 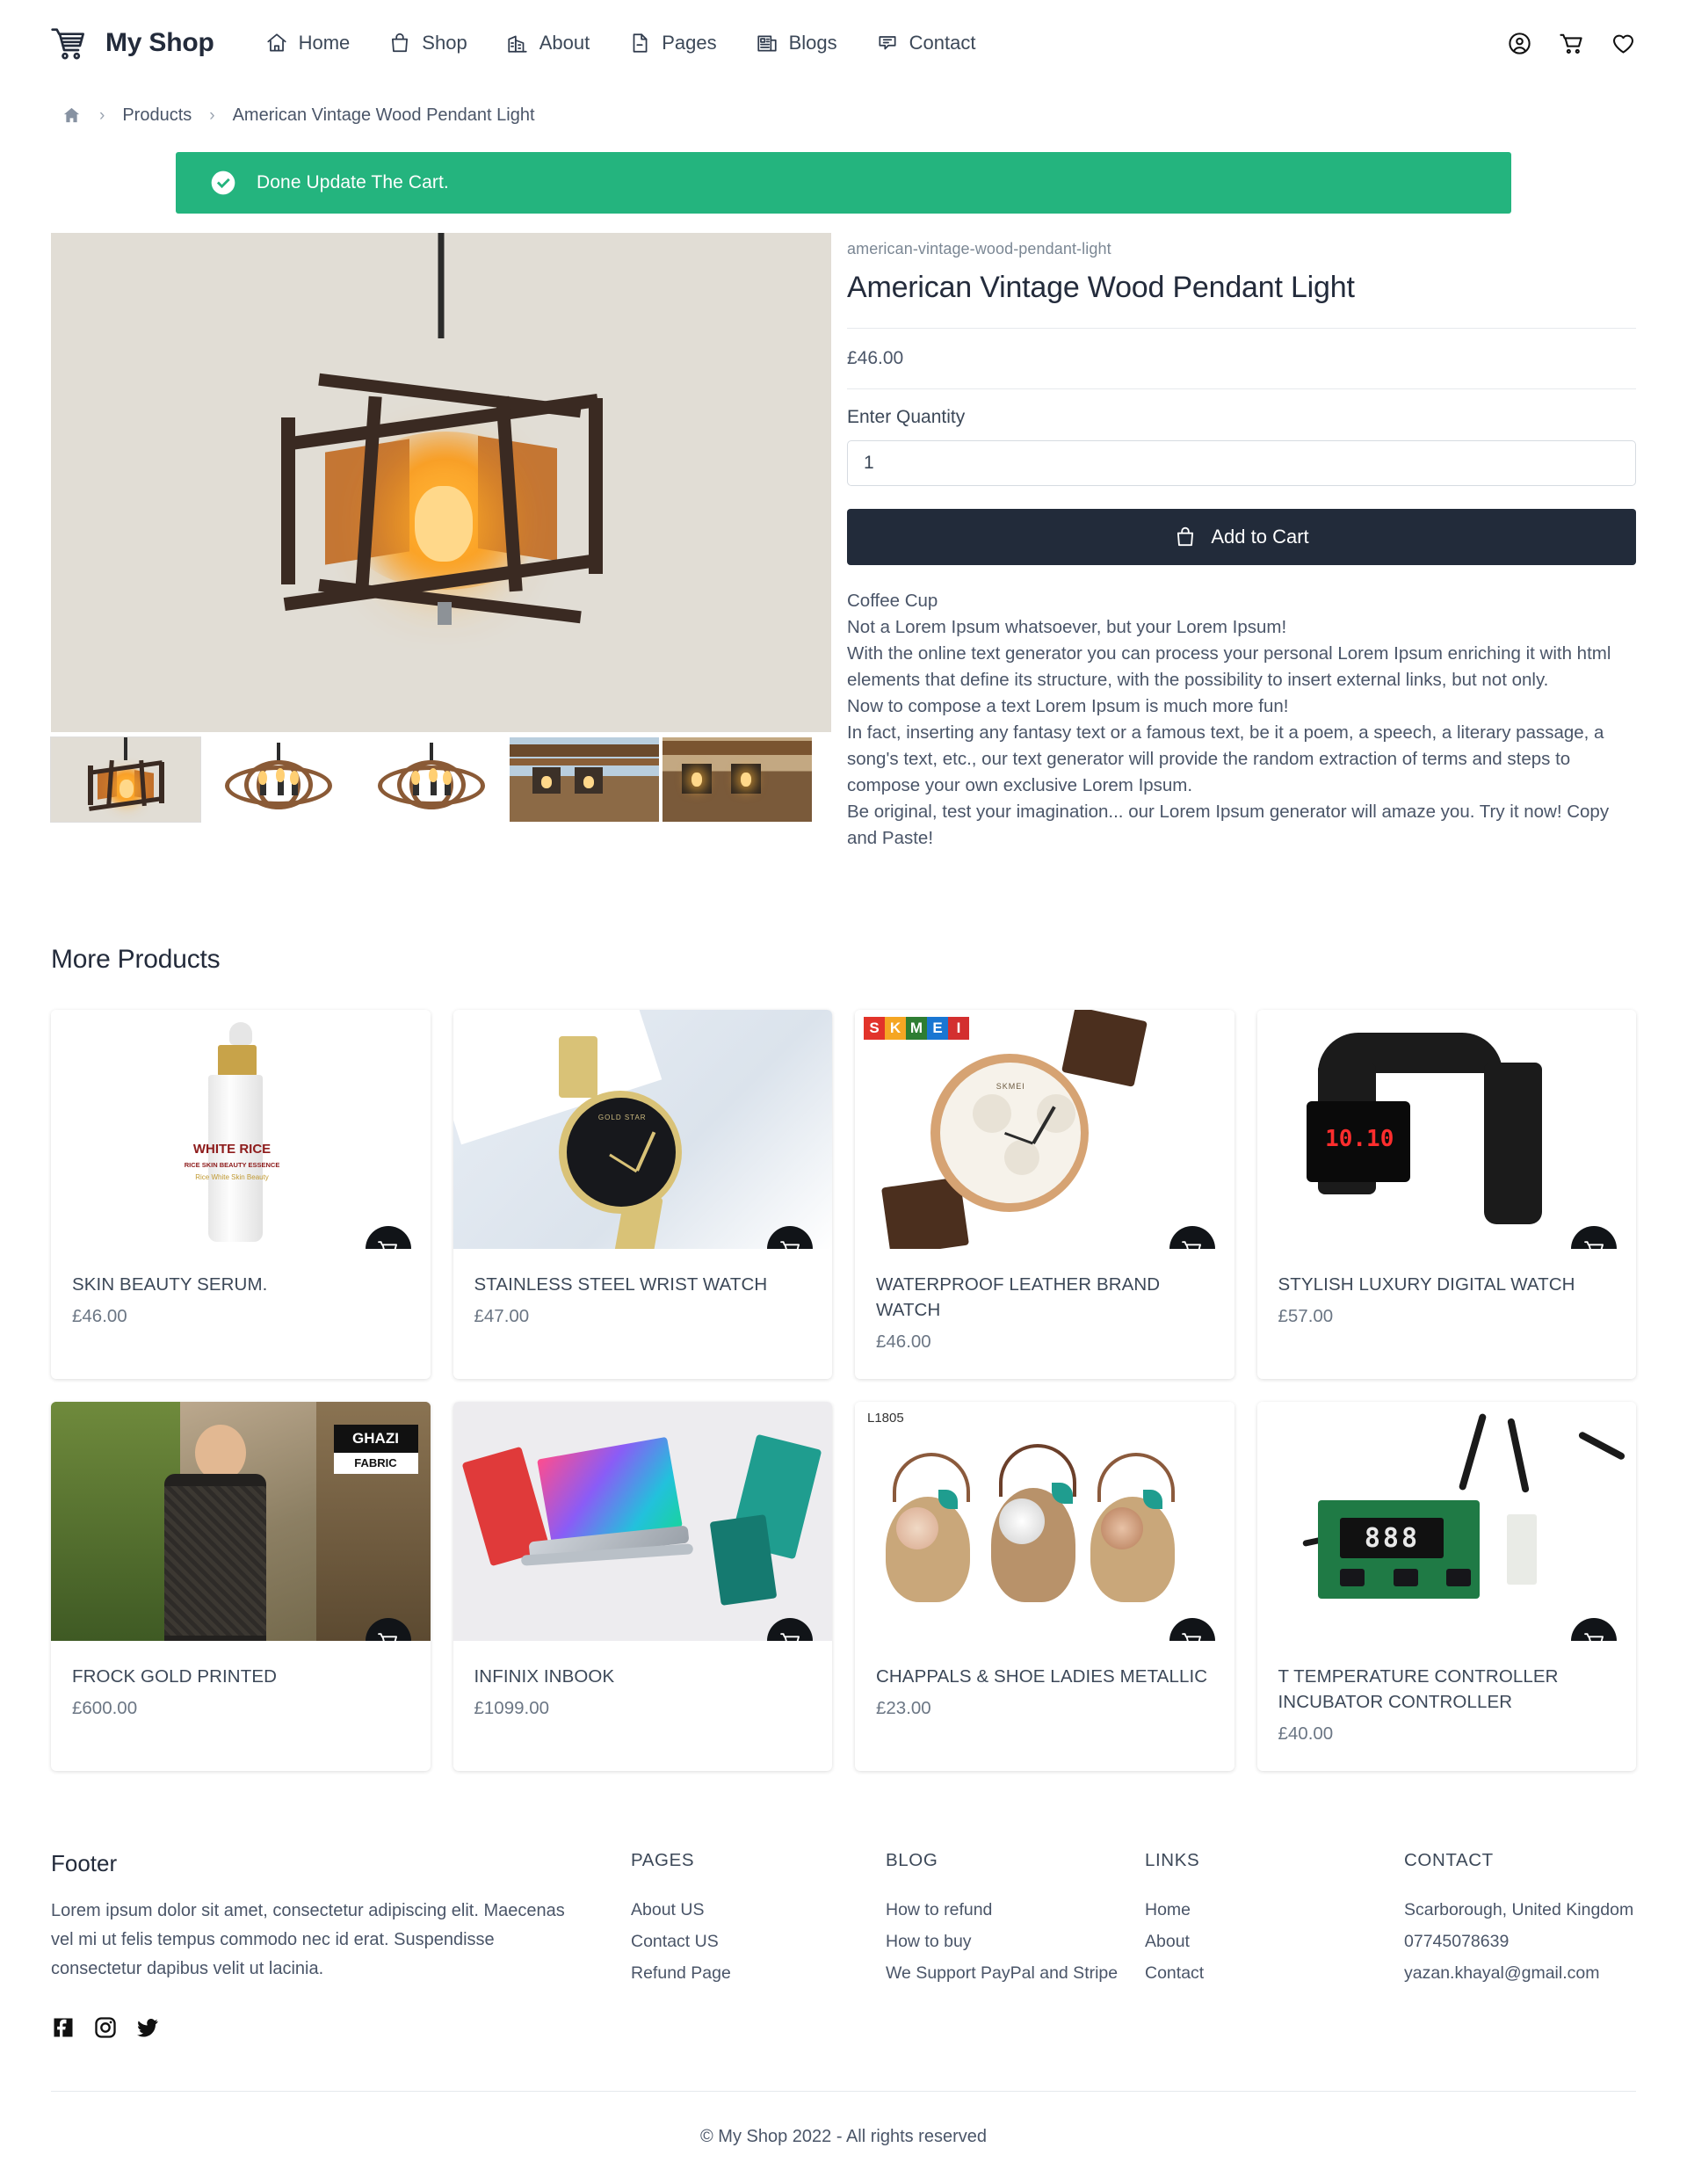 I want to click on footer-link: Contact, so click(x=1263, y=1973).